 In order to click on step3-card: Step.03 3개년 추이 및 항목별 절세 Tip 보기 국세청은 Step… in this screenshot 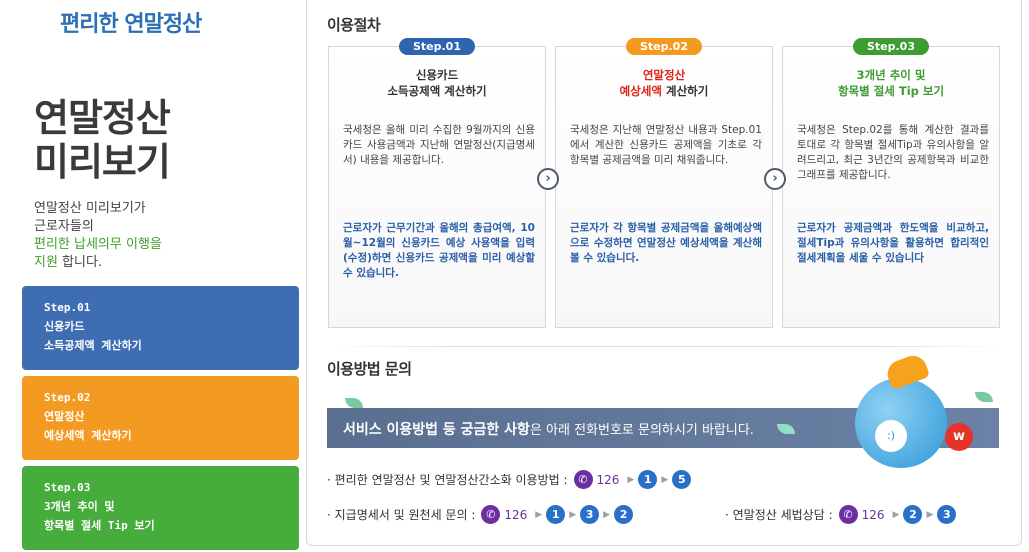, I will do `click(891, 183)`.